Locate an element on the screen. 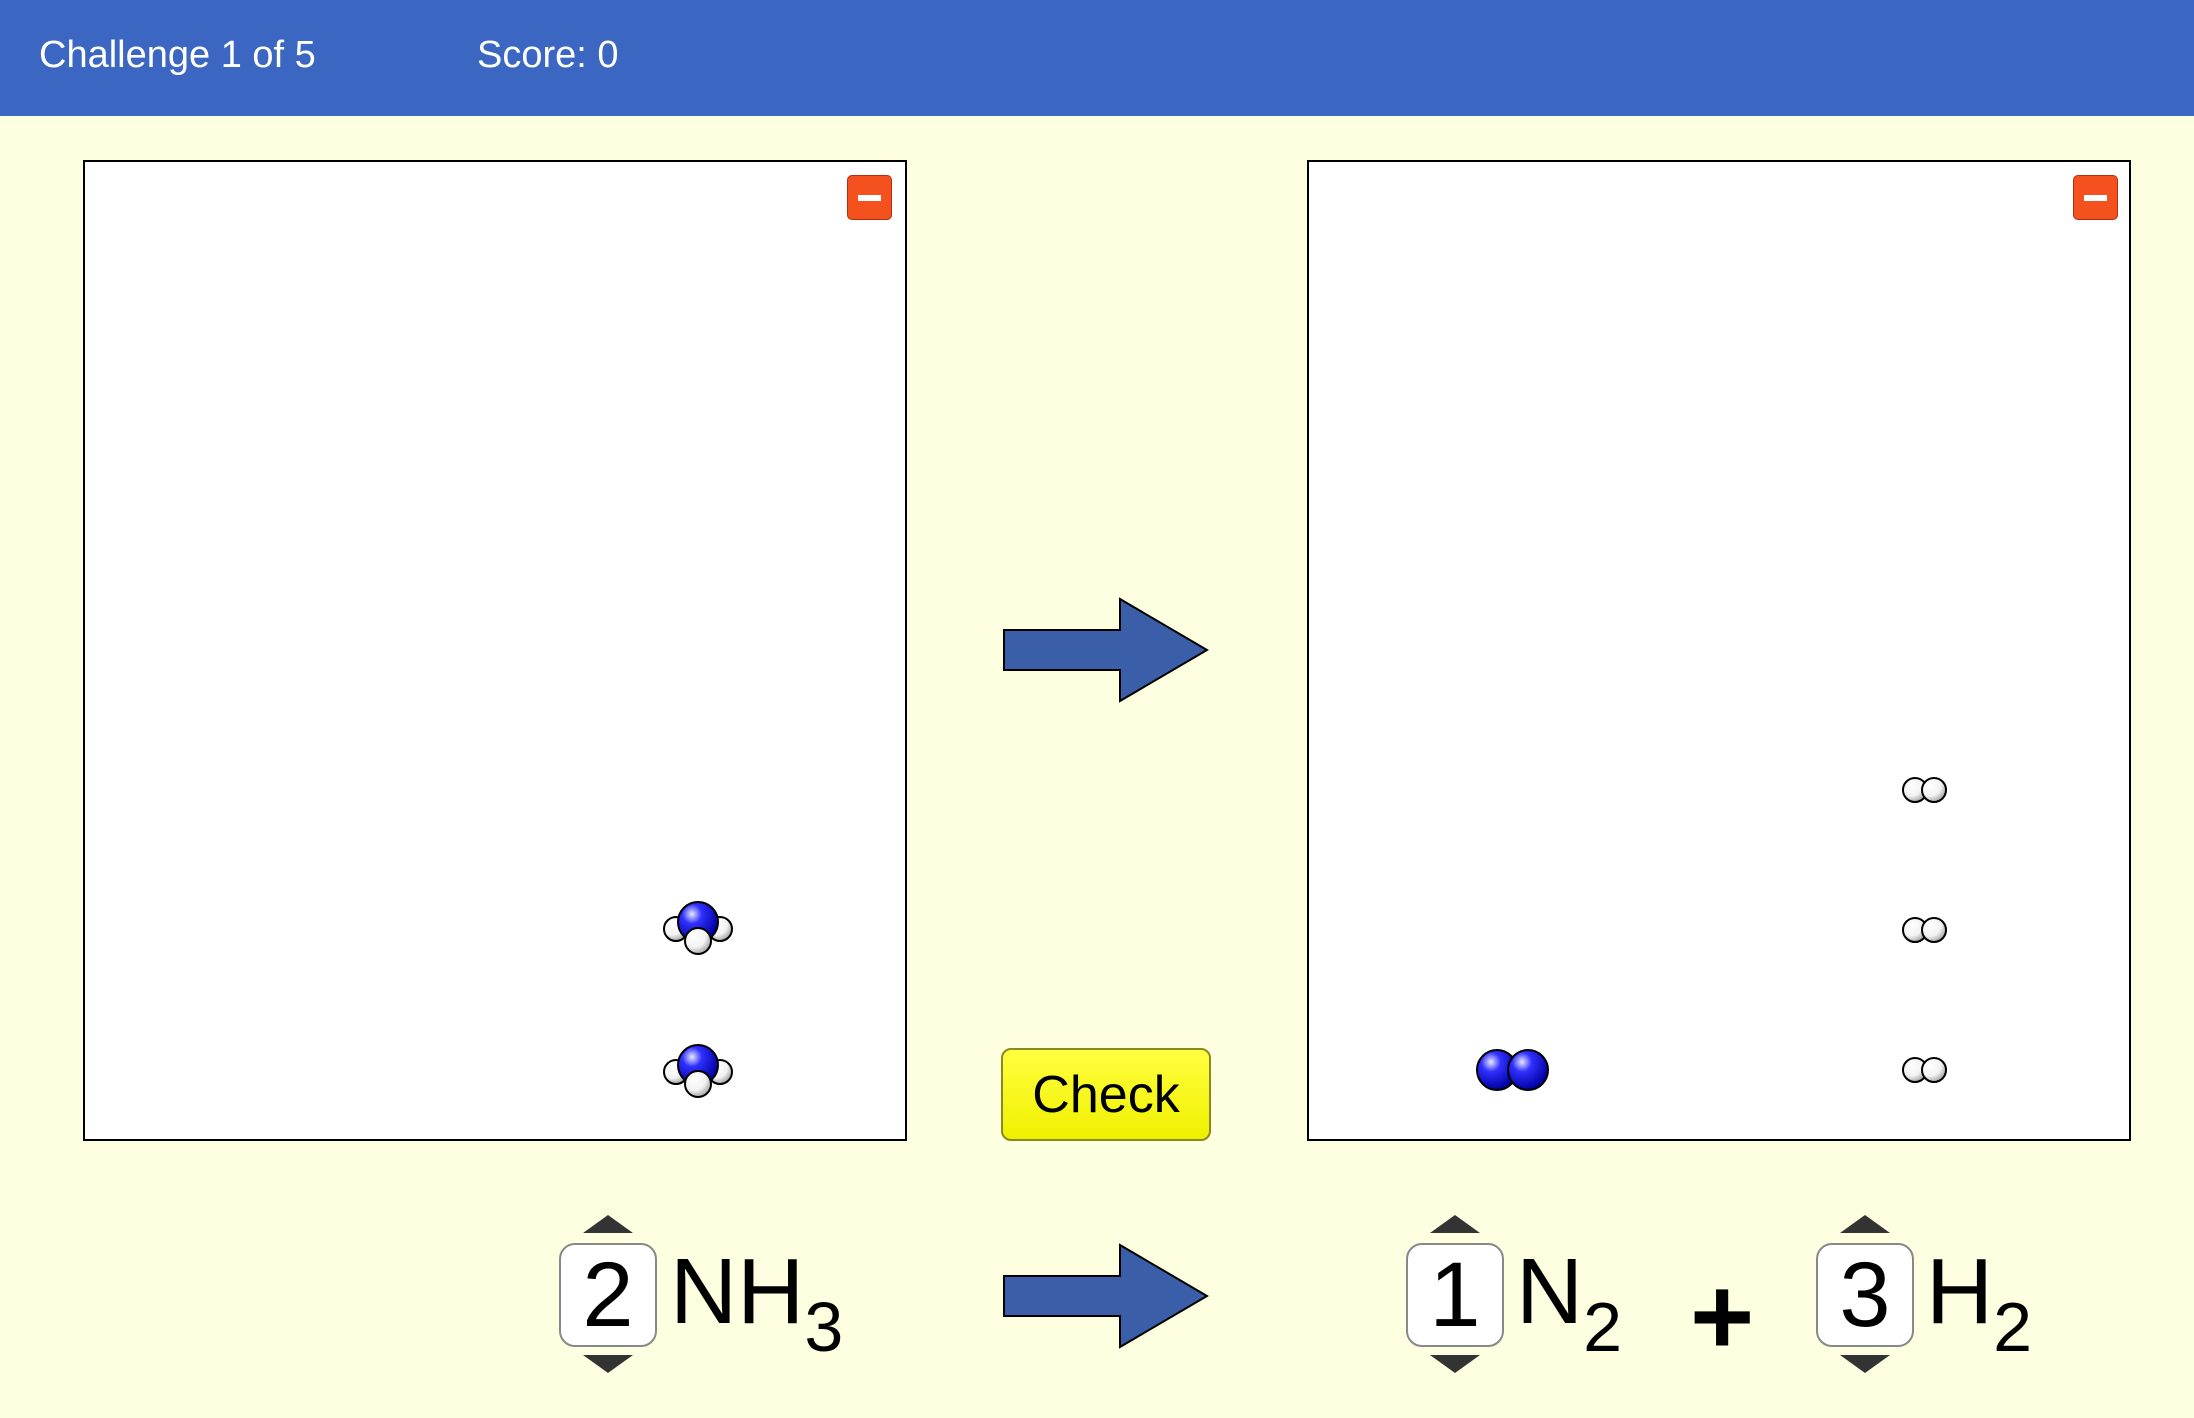 The width and height of the screenshot is (2194, 1418). equation-arrow-icon is located at coordinates (1106, 1296).